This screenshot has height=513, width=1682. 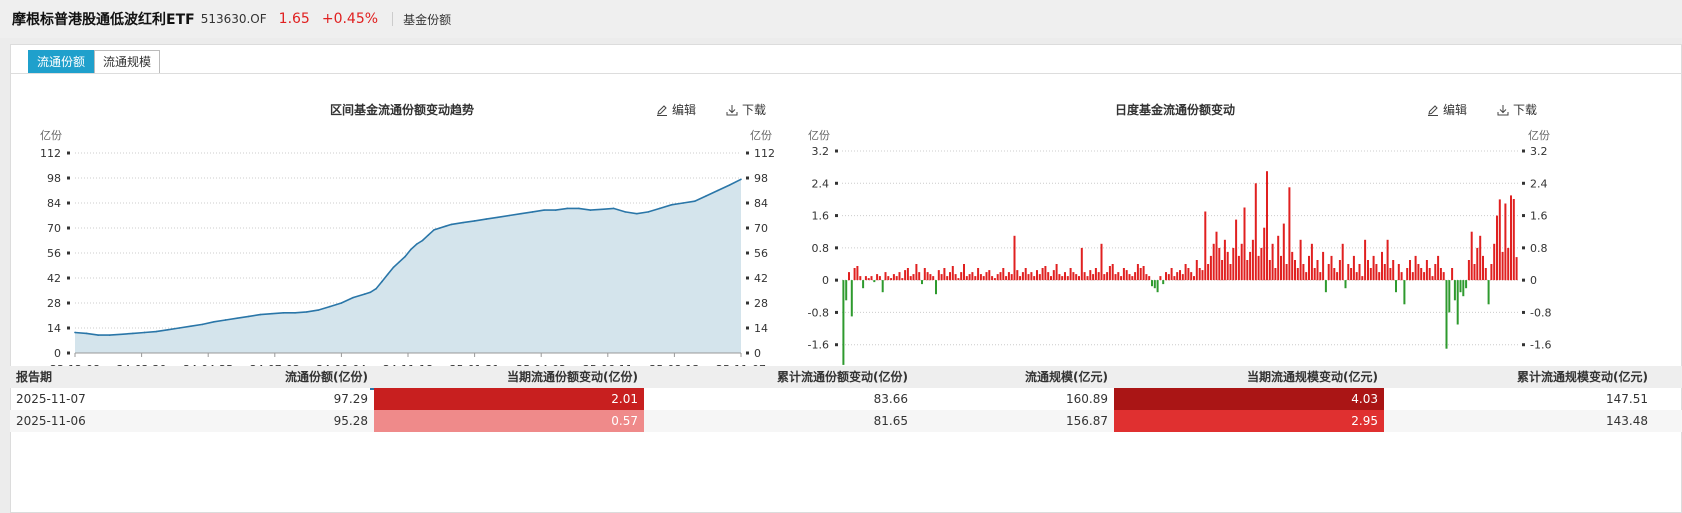 I want to click on left-download-button: 下载, so click(x=746, y=109).